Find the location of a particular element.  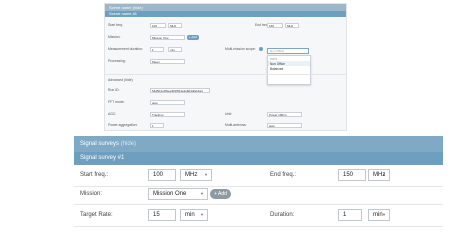

mini-advanced-row: Advanced (hide) is located at coordinates (225, 80).